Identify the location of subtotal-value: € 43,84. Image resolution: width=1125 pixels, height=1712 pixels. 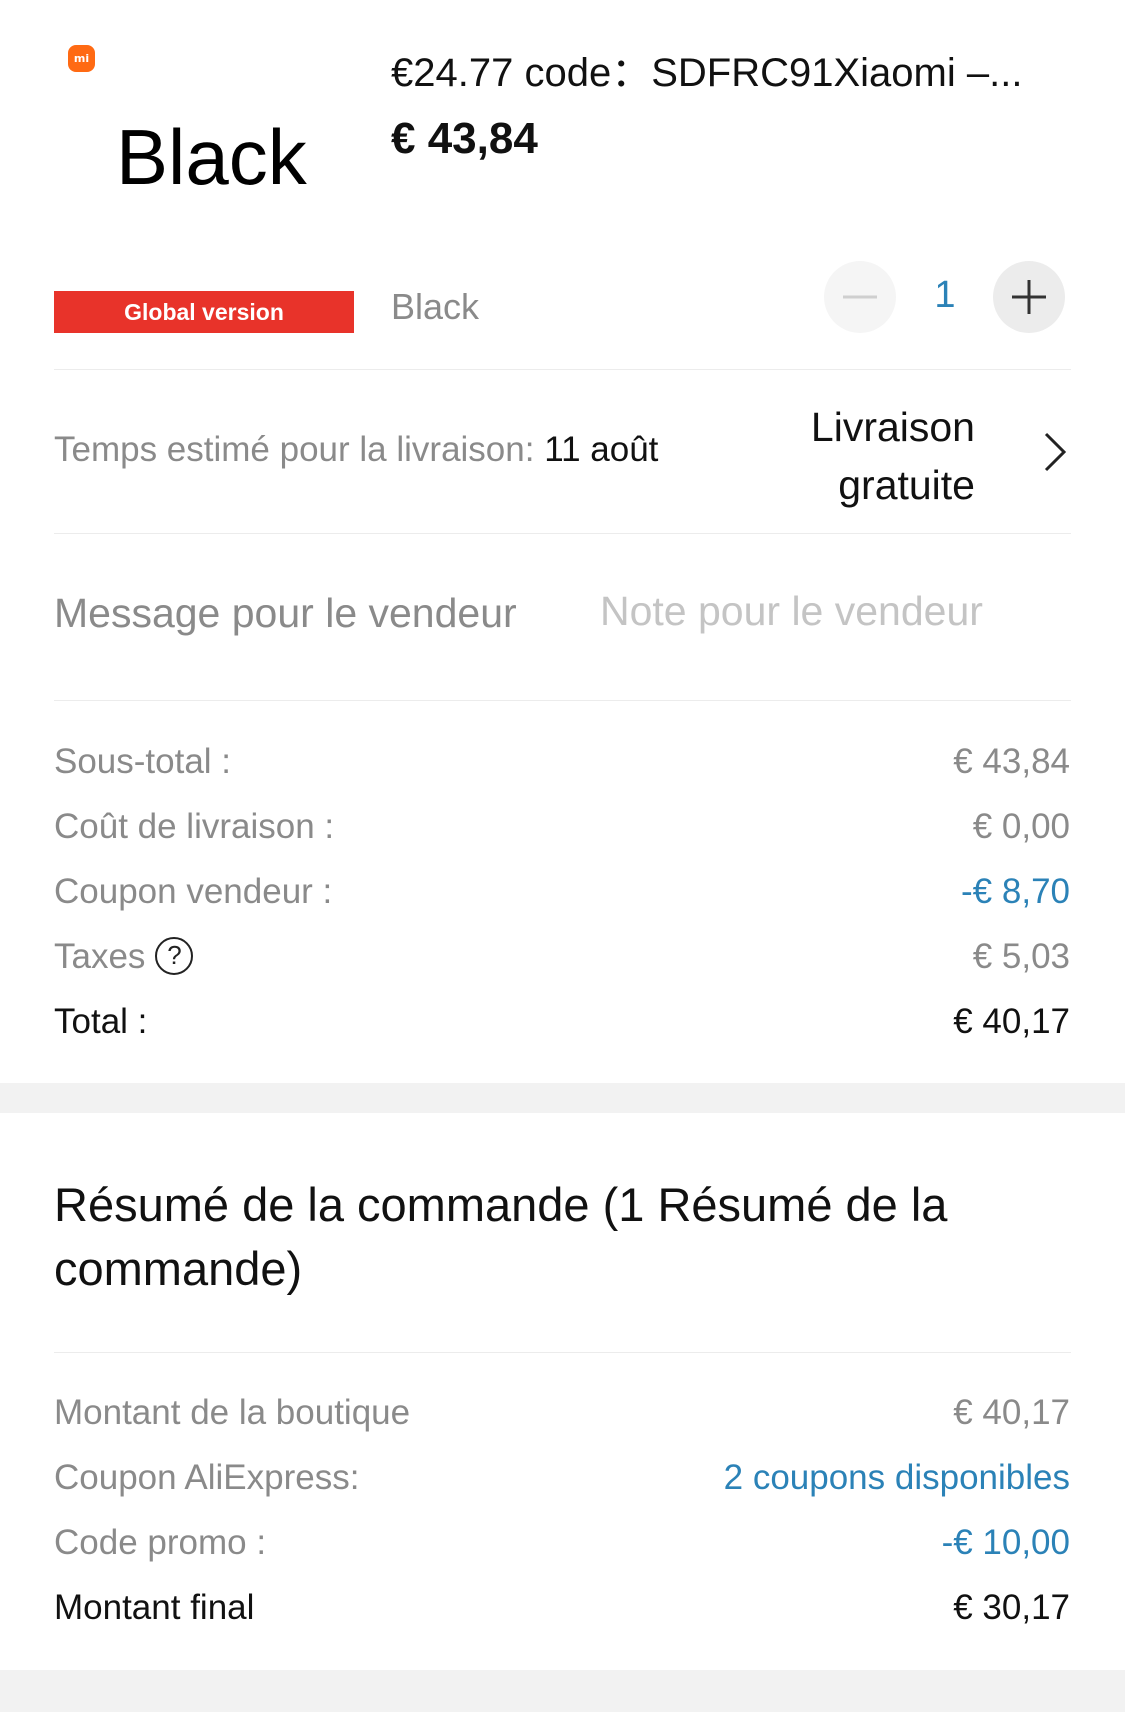
(1011, 761).